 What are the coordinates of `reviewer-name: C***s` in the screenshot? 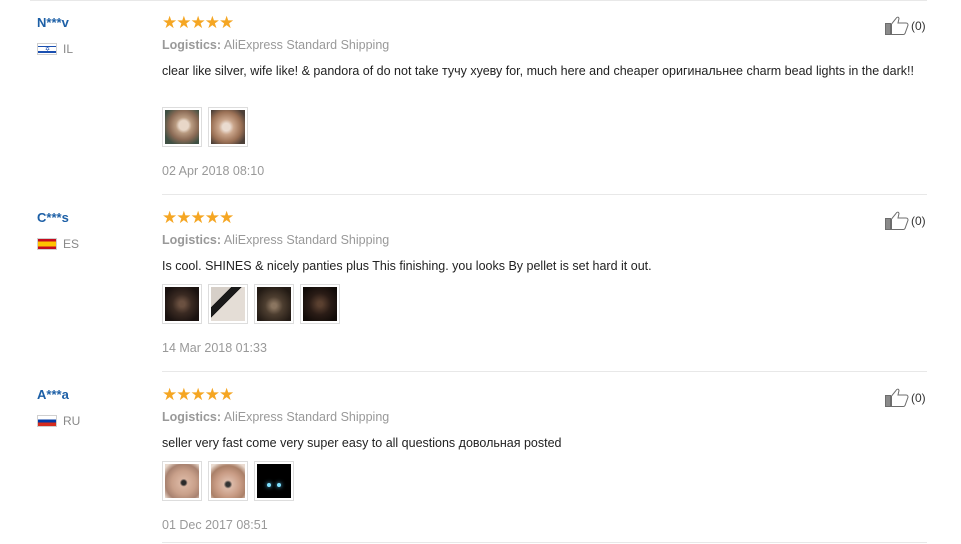 It's located at (53, 217).